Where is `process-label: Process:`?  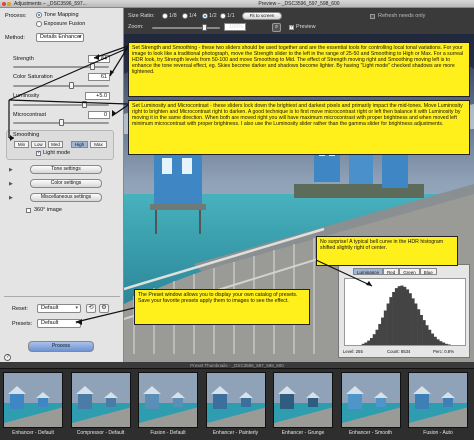 process-label: Process: is located at coordinates (16, 16).